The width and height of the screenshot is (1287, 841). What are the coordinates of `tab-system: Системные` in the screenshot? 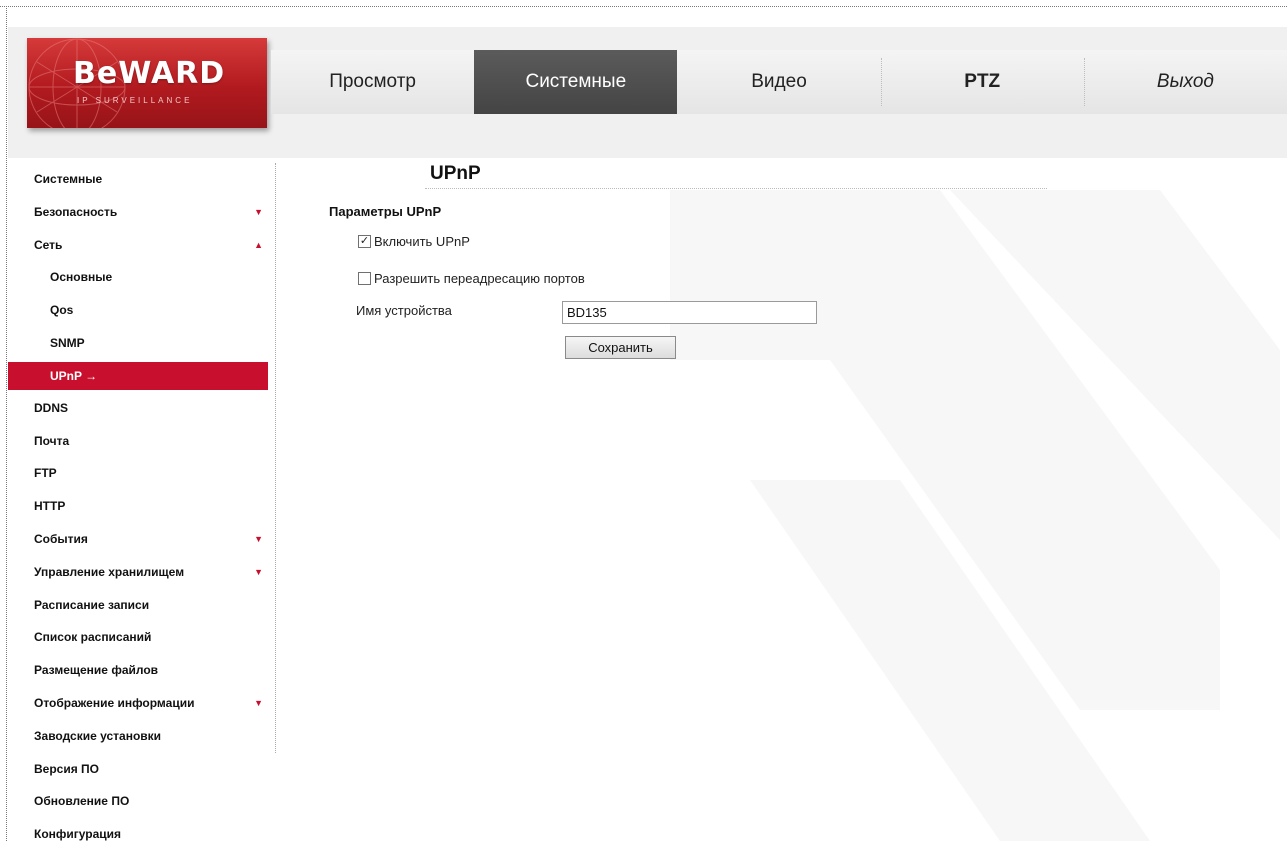 It's located at (576, 82).